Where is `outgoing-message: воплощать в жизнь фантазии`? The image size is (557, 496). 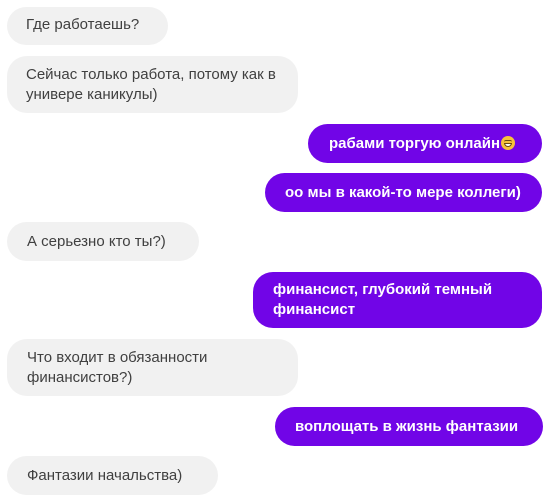 outgoing-message: воплощать в жизнь фантазии is located at coordinates (409, 426).